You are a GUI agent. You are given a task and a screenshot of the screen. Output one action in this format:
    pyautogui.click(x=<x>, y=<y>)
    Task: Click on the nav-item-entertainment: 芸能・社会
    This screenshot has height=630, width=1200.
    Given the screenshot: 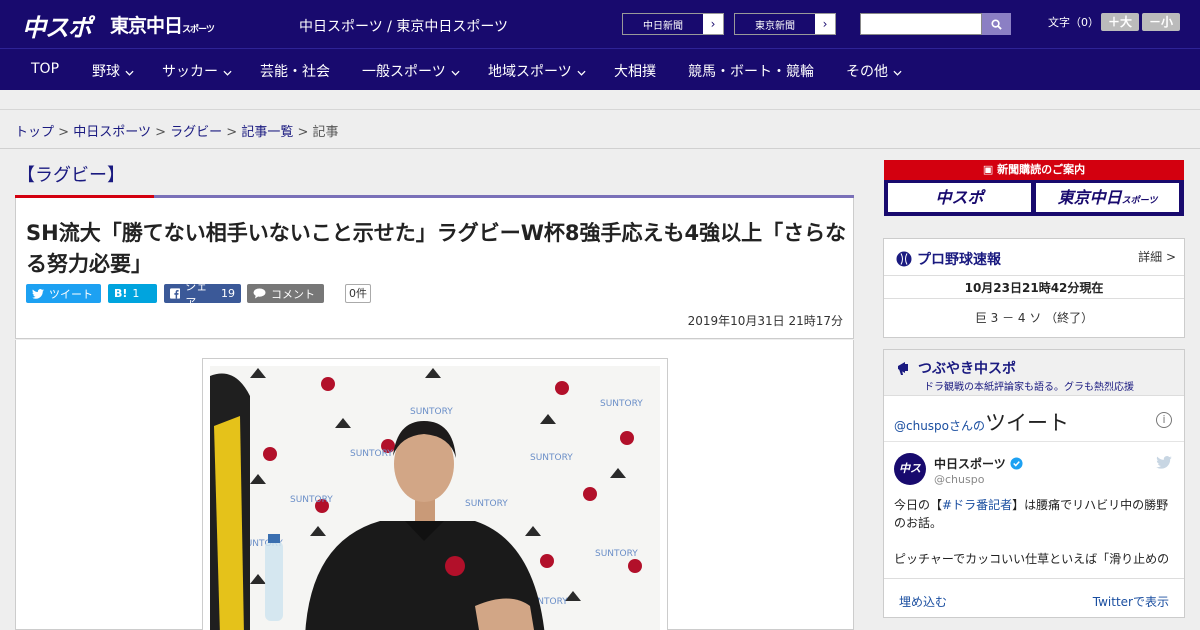 What is the action you would take?
    pyautogui.click(x=295, y=71)
    